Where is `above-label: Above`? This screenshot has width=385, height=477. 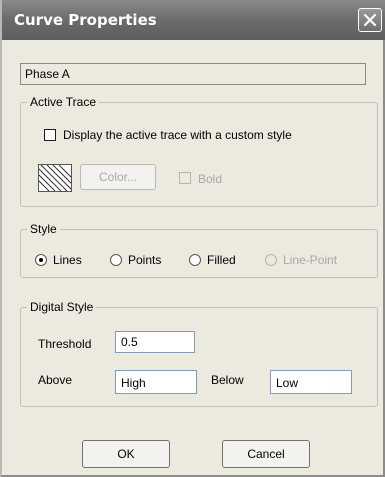
above-label: Above is located at coordinates (55, 380).